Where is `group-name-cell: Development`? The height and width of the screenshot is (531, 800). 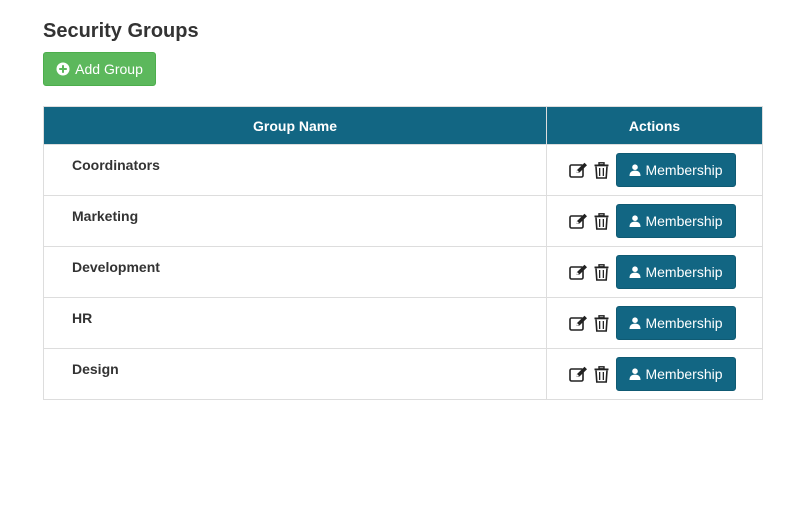 group-name-cell: Development is located at coordinates (295, 272).